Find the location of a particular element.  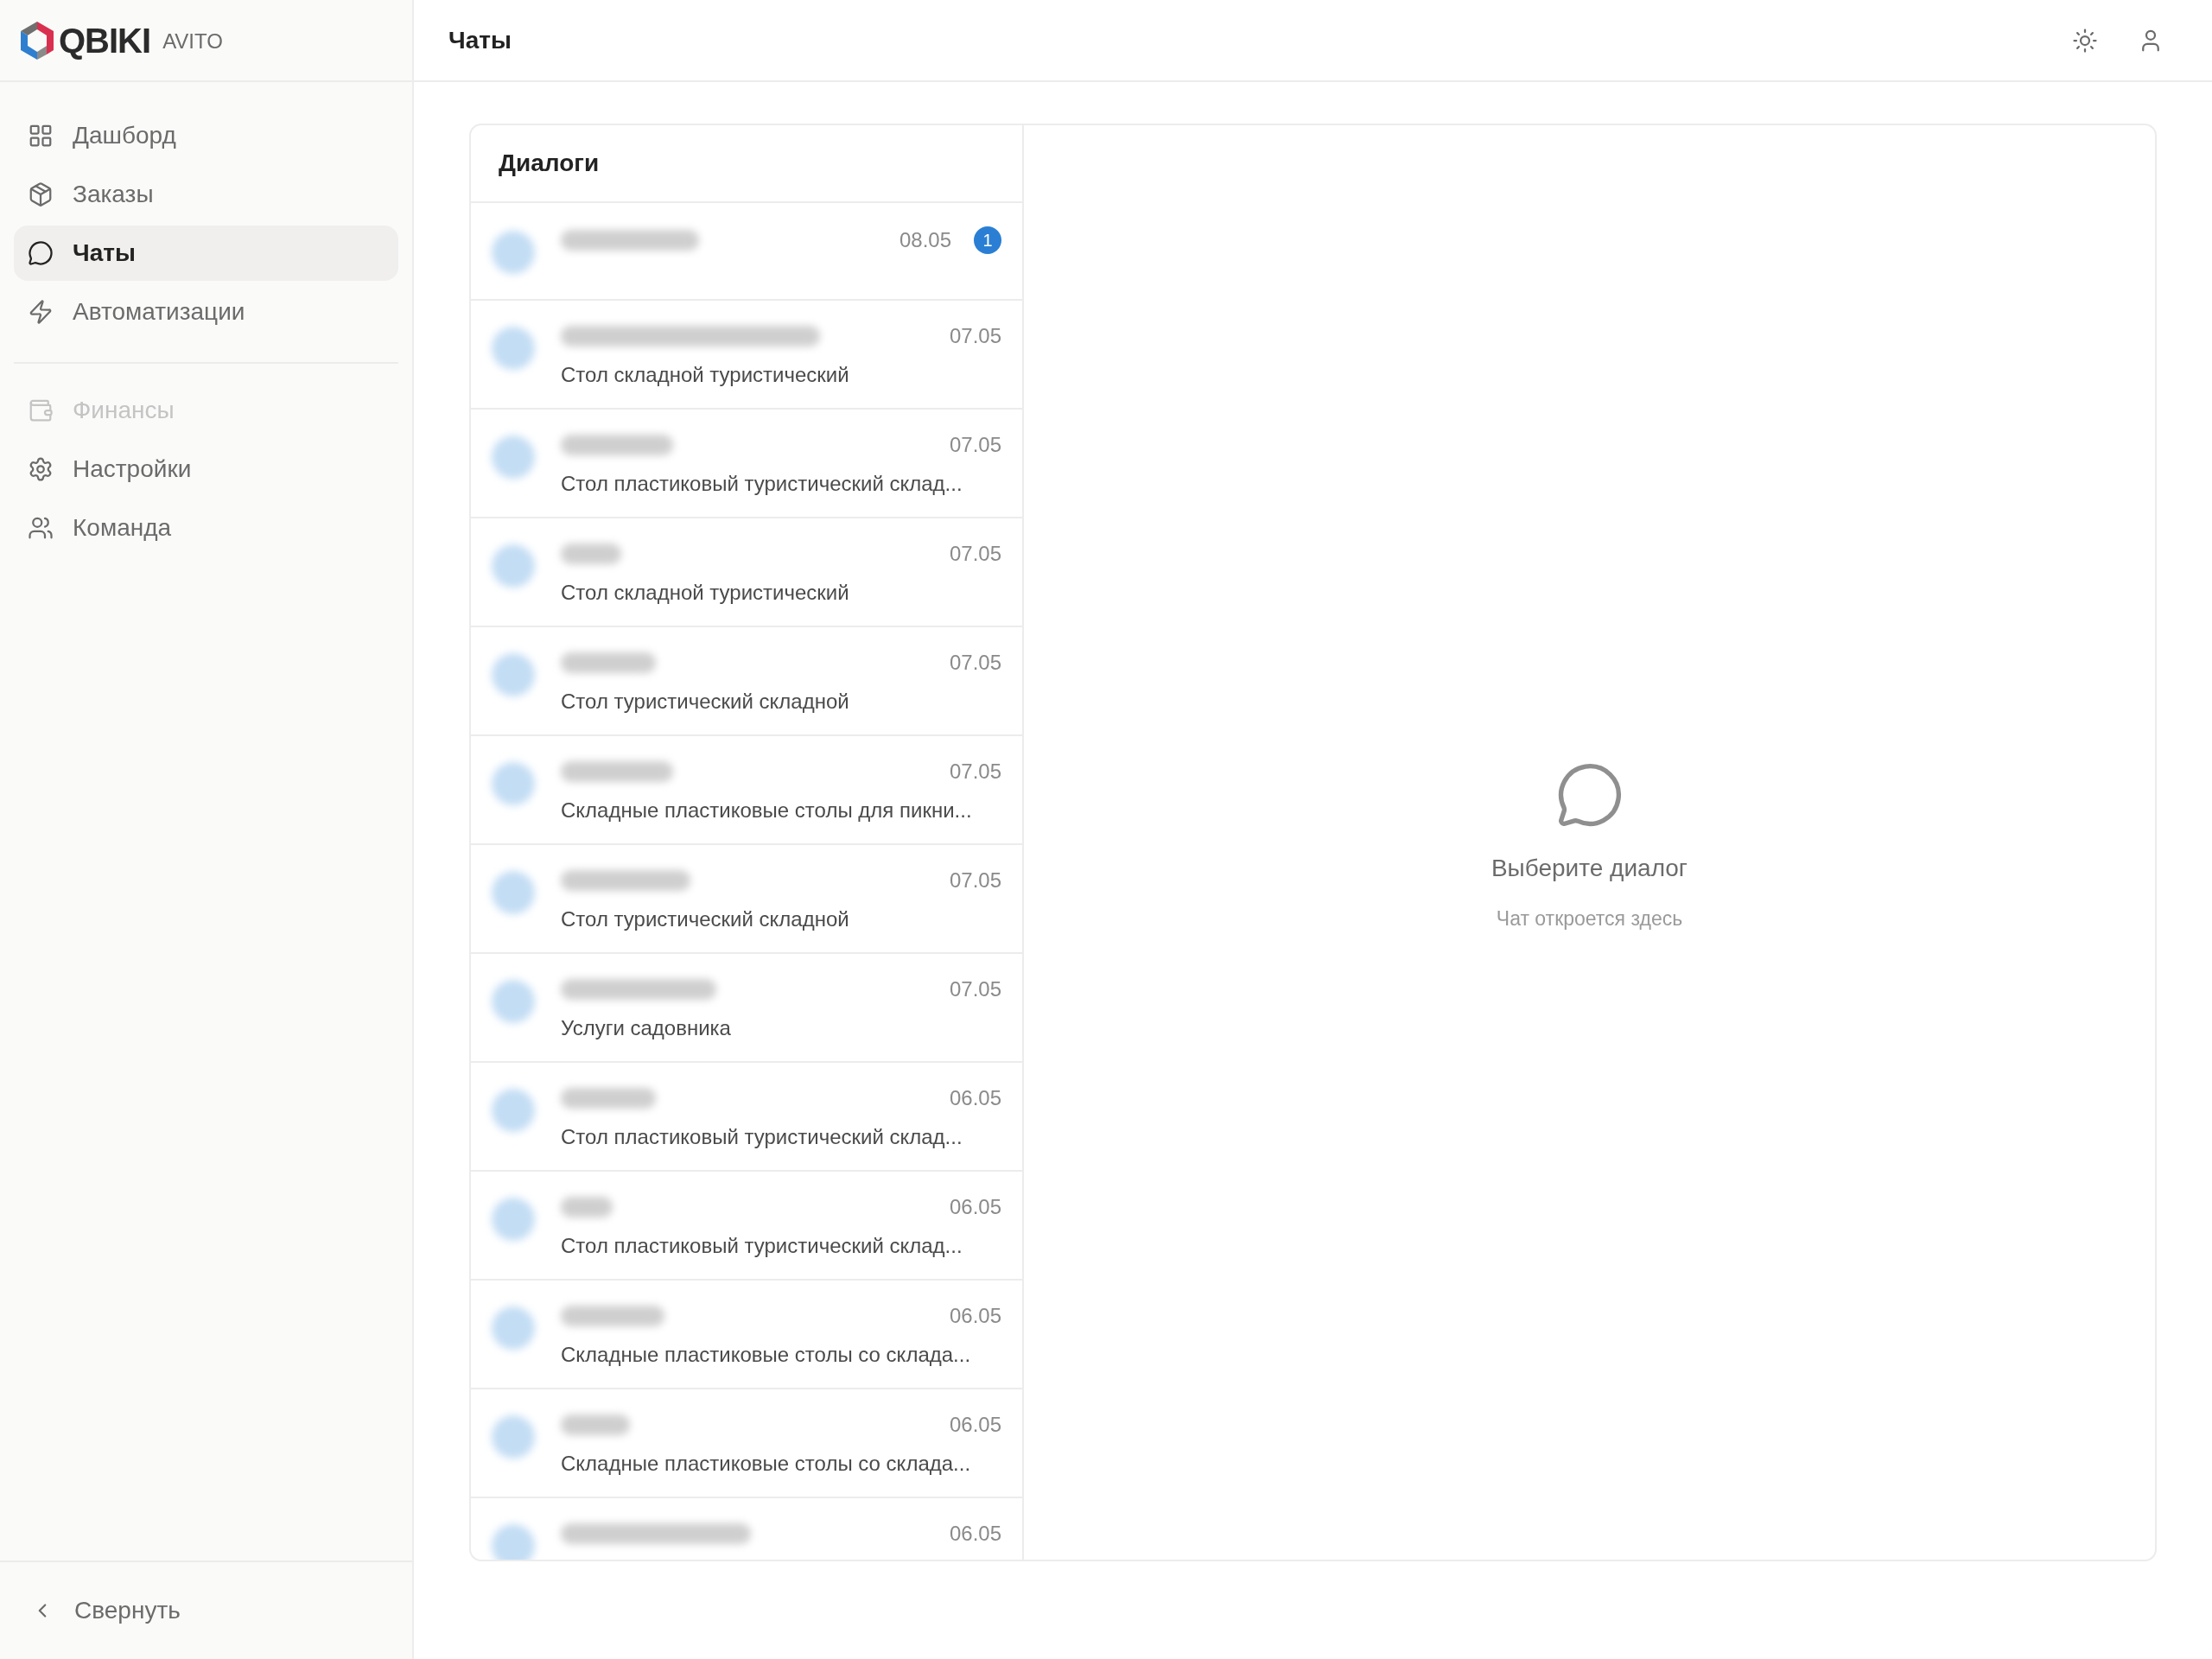

dialog-preview: Услуги садовника is located at coordinates (646, 1028).